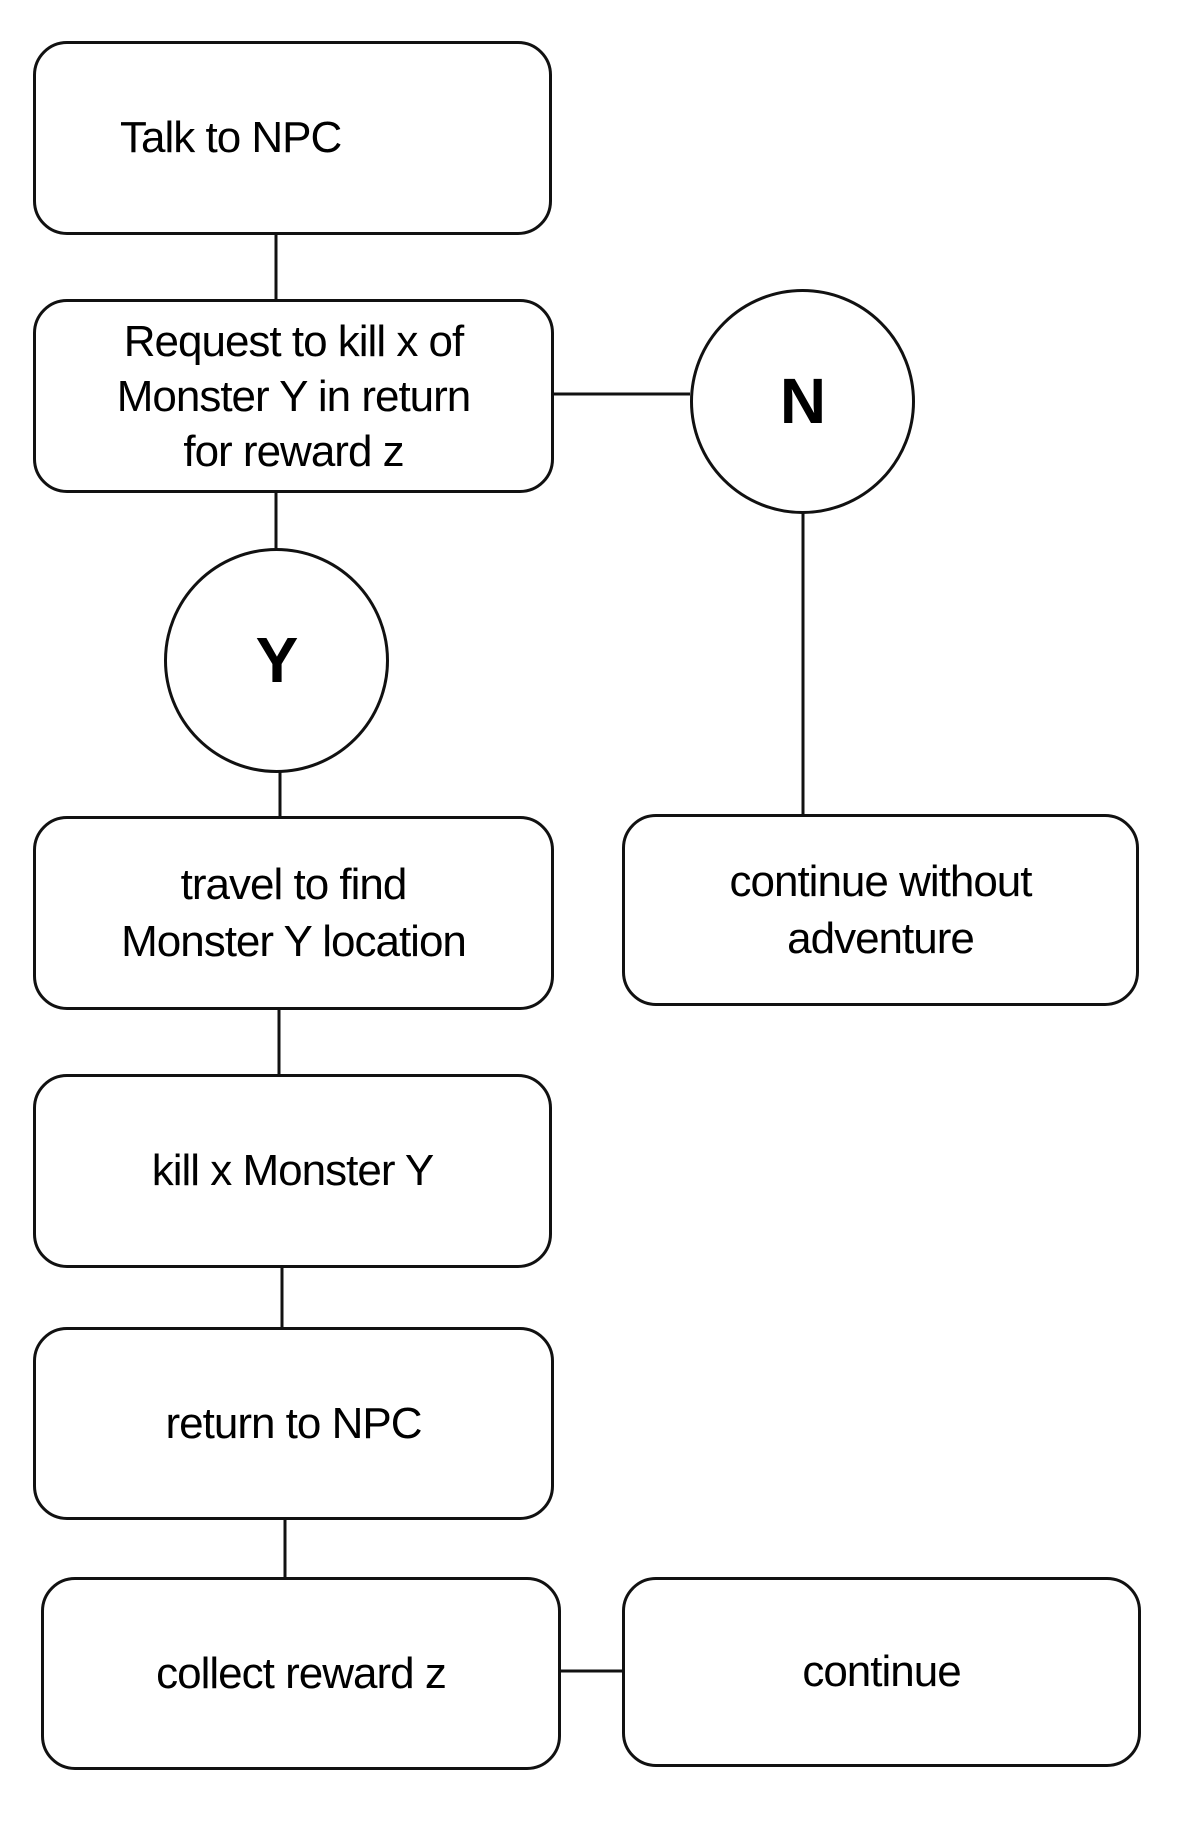 This screenshot has height=1845, width=1202. I want to click on node-label: Y, so click(277, 659).